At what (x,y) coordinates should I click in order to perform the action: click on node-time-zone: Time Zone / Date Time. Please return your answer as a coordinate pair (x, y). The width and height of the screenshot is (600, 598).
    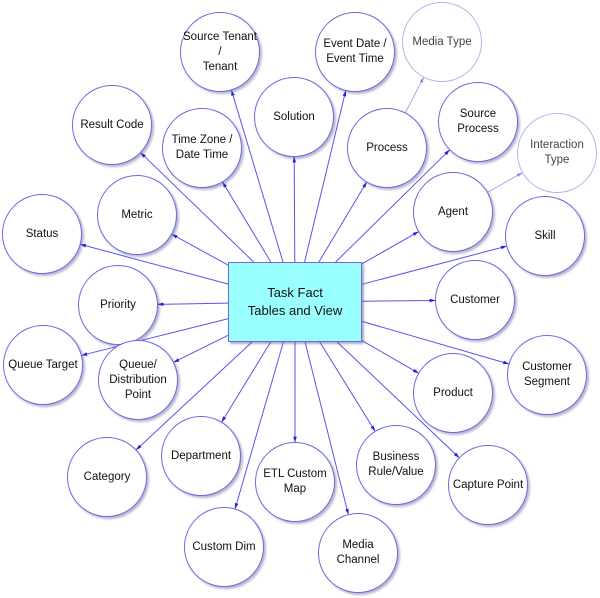
    Looking at the image, I should click on (202, 148).